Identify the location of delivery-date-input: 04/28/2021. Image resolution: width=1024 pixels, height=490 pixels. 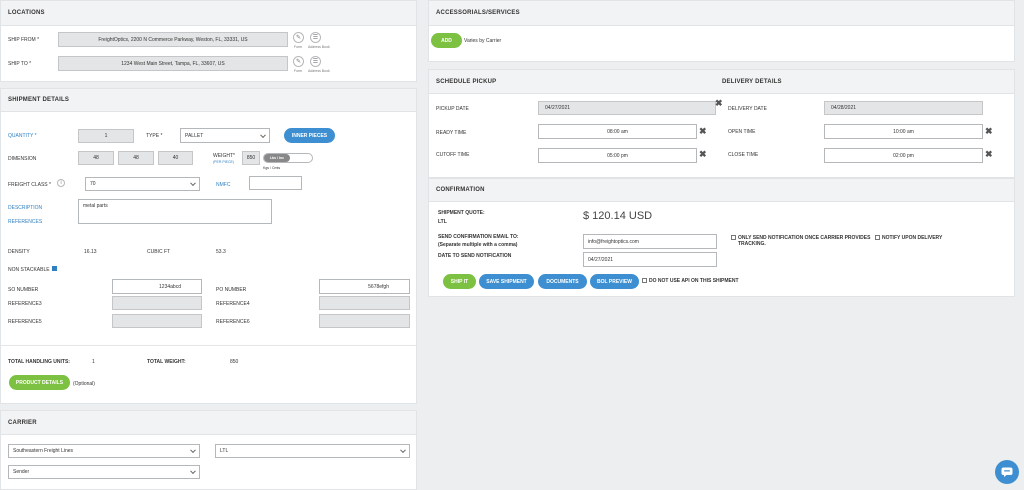
(903, 108).